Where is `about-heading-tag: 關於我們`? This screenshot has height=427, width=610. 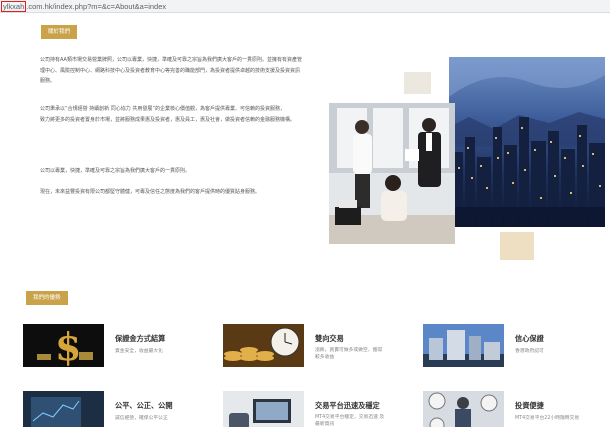
about-heading-tag: 關於我們 is located at coordinates (59, 32).